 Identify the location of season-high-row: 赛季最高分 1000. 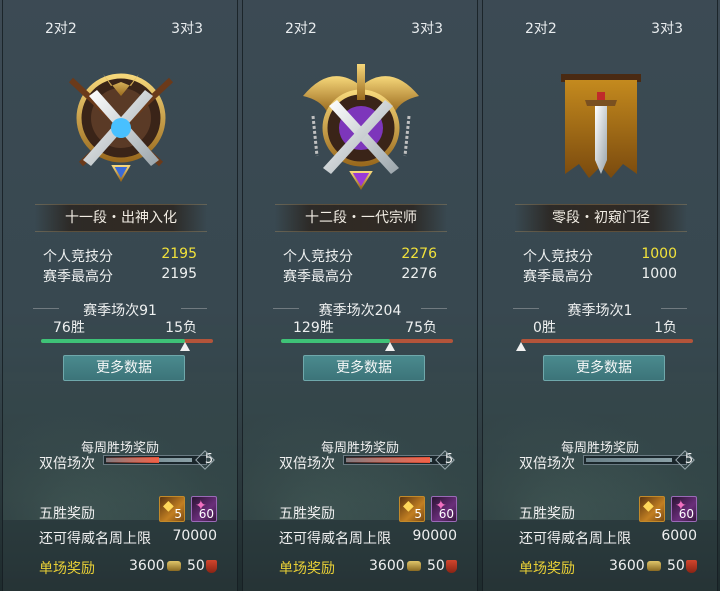
(600, 275).